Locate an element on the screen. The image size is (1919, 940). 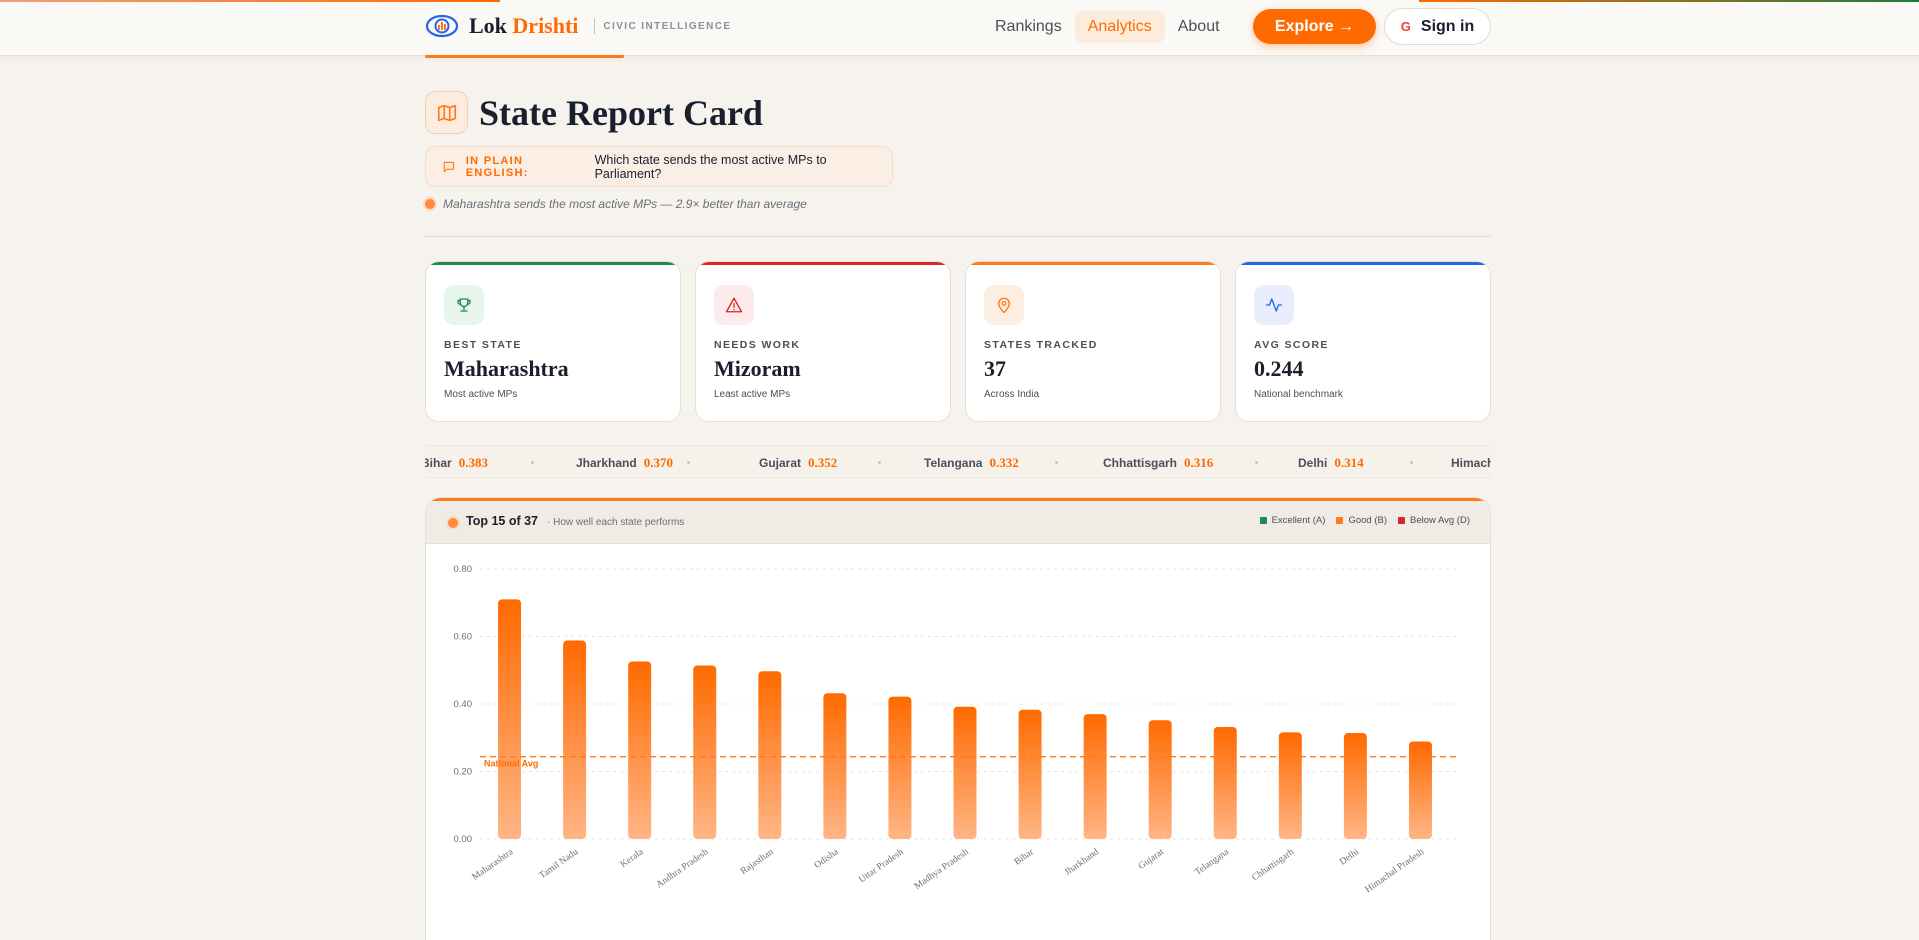
avg-score-card: AVG SCORE 0.244 National benchmark is located at coordinates (1363, 341).